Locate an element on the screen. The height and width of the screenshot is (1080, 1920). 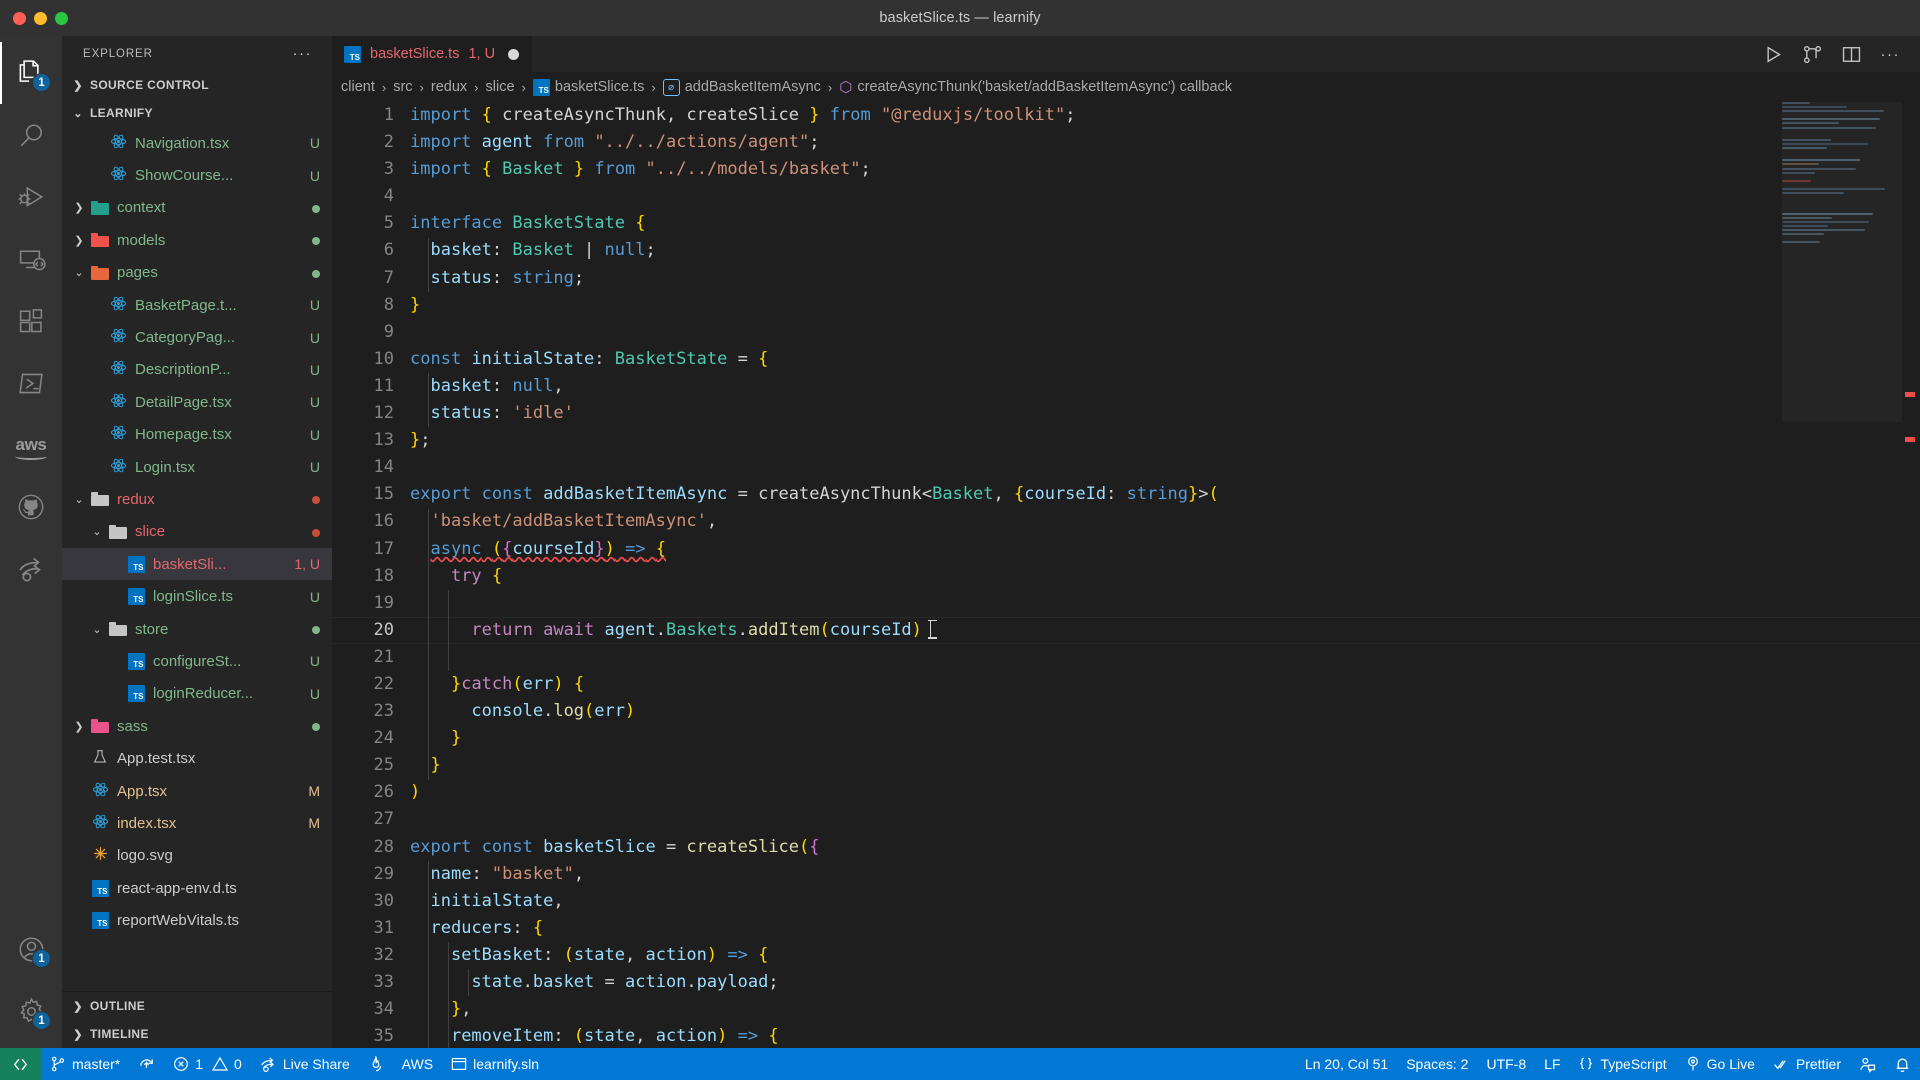
status-firebase is located at coordinates (376, 1064).